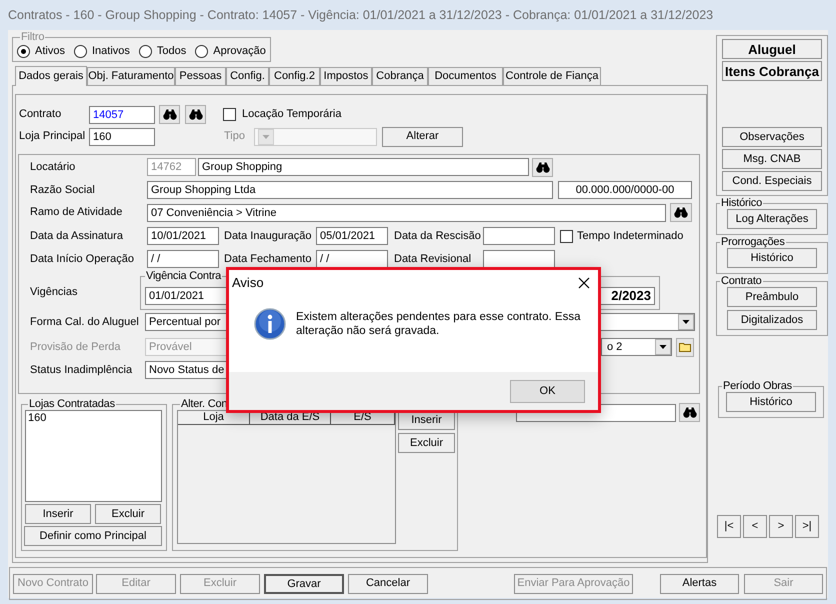  I want to click on field-label: Tipo, so click(235, 136).